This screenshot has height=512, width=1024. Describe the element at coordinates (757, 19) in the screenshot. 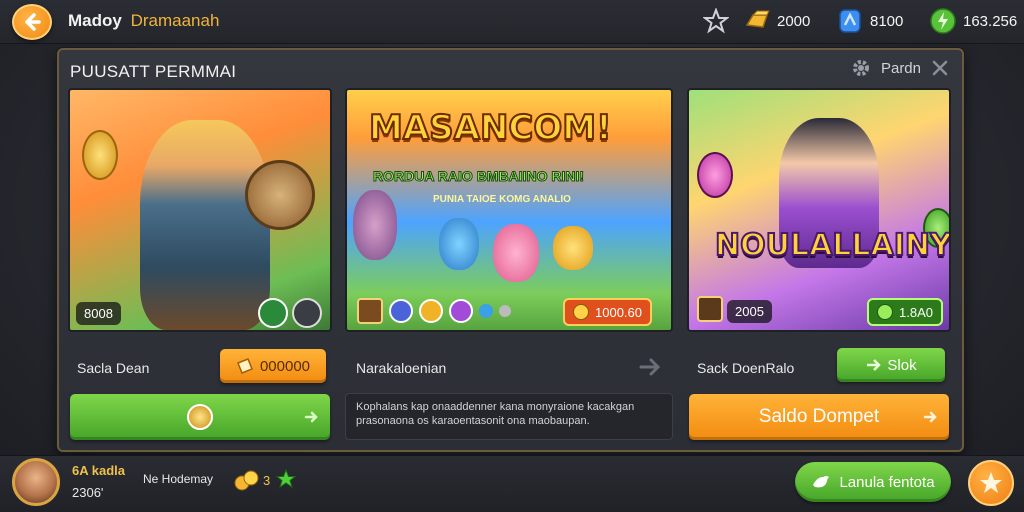

I see `gold-bar-icon` at that location.